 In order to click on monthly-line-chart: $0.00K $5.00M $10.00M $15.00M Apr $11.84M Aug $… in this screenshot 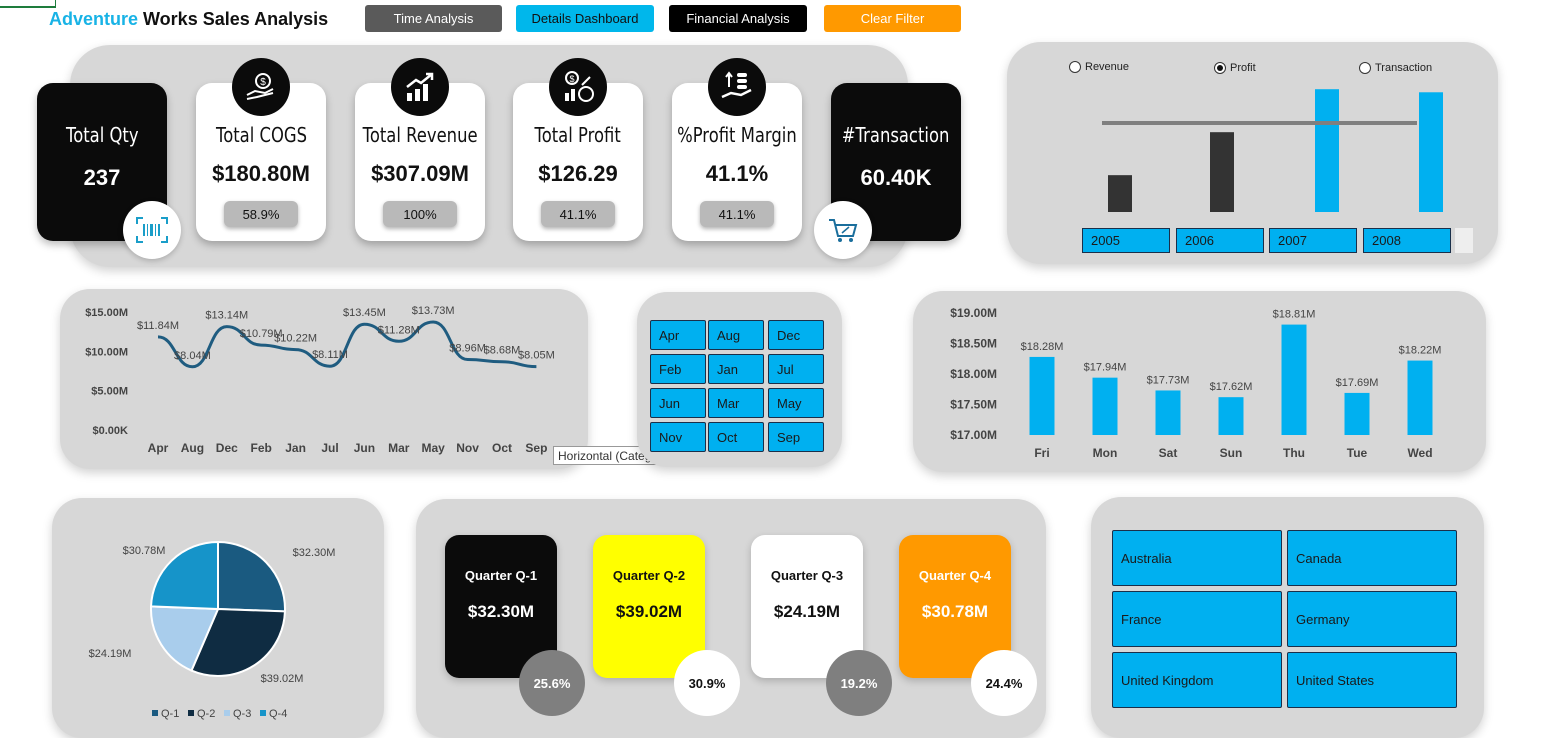, I will do `click(320, 380)`.